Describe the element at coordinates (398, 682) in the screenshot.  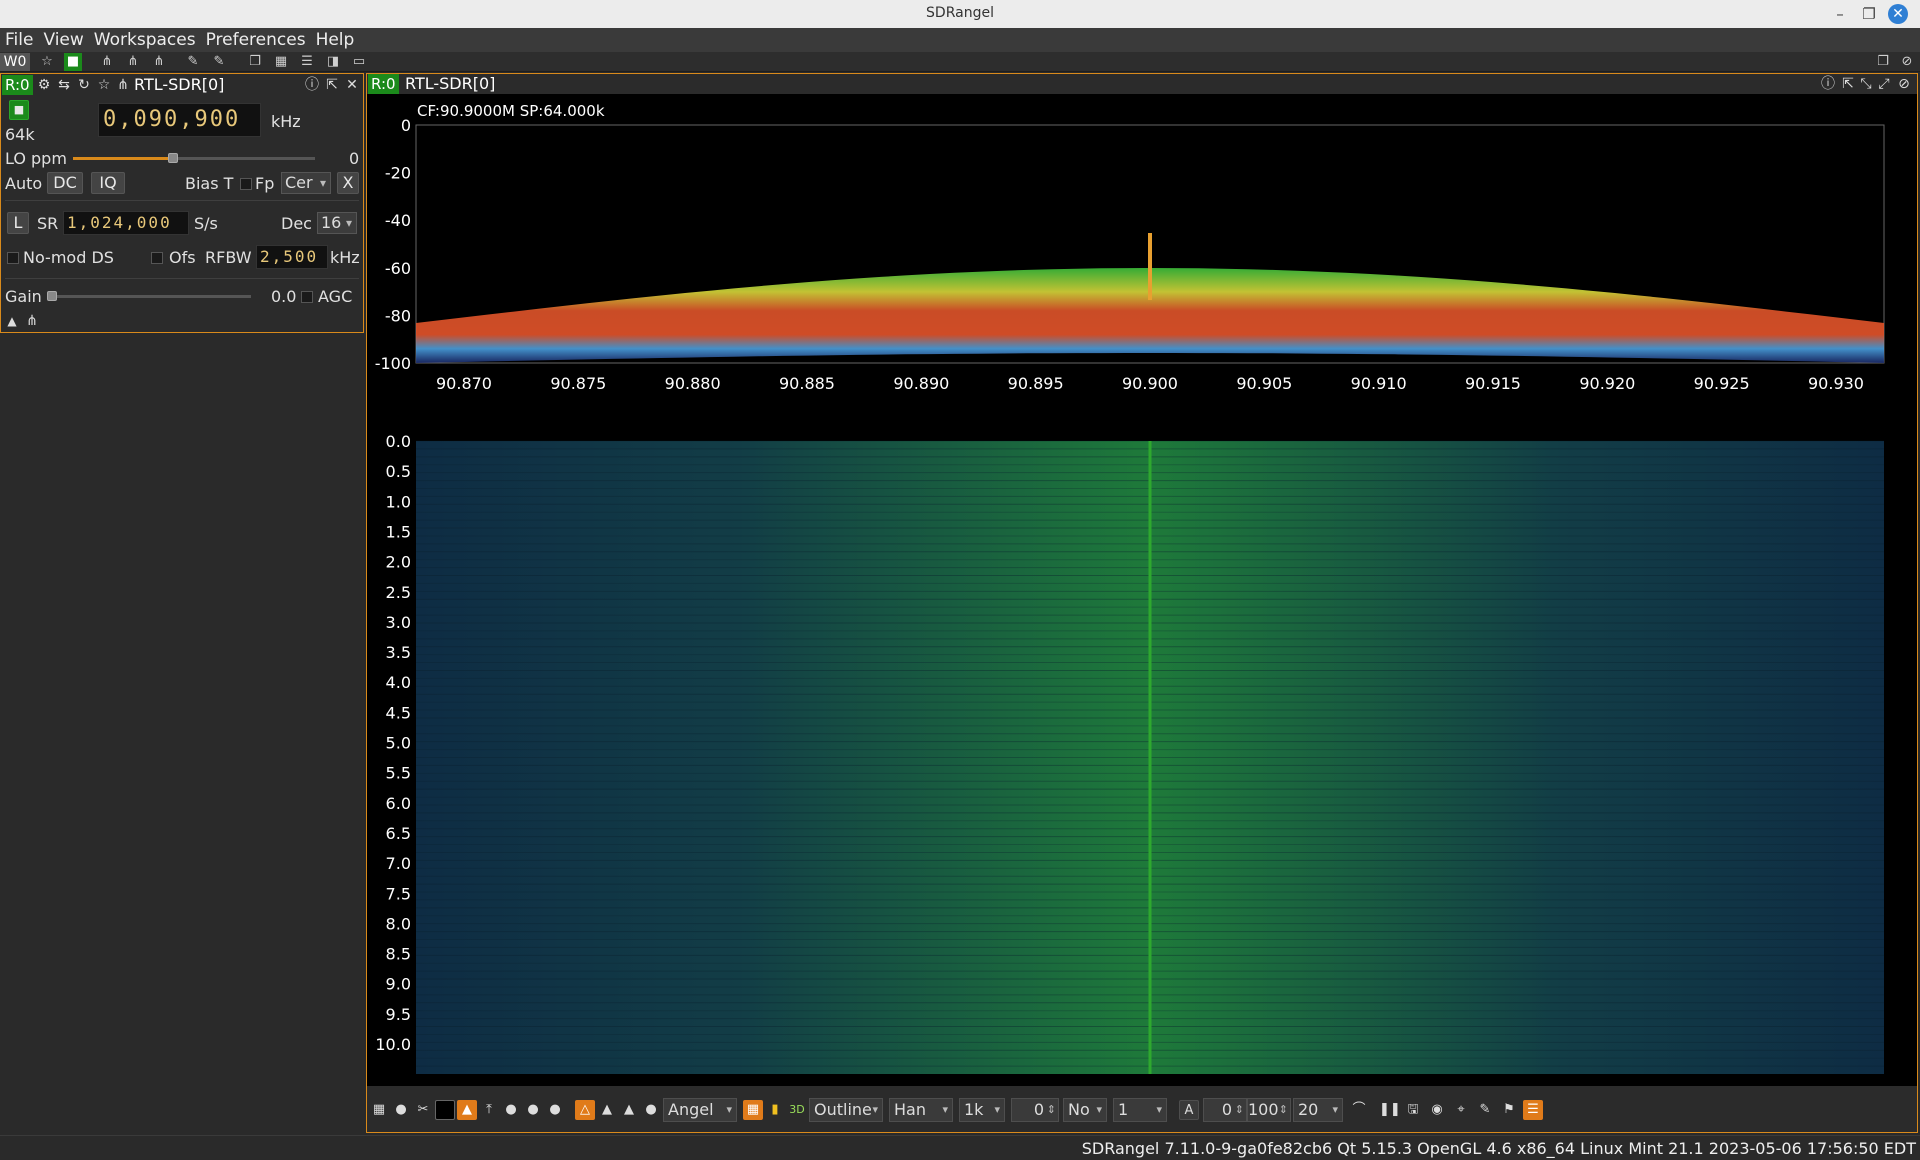
I see `time-tick-label: 4.0` at that location.